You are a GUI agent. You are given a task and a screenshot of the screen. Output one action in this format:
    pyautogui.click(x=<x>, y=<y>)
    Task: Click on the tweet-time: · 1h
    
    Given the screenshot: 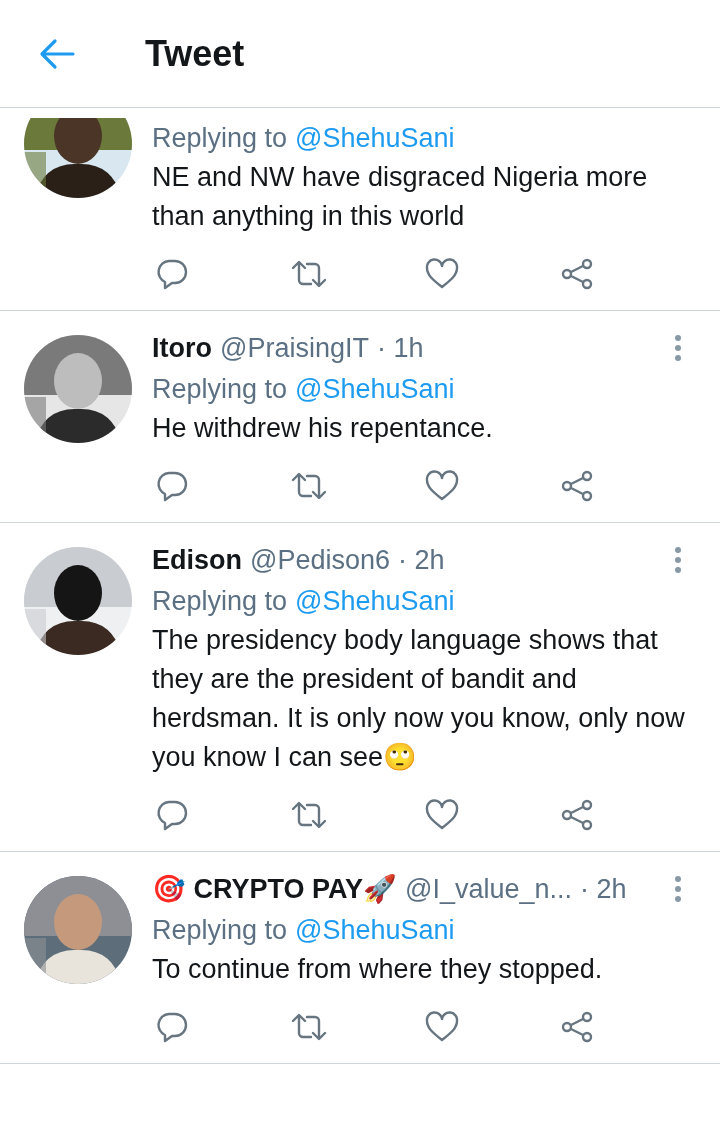 What is the action you would take?
    pyautogui.click(x=400, y=348)
    